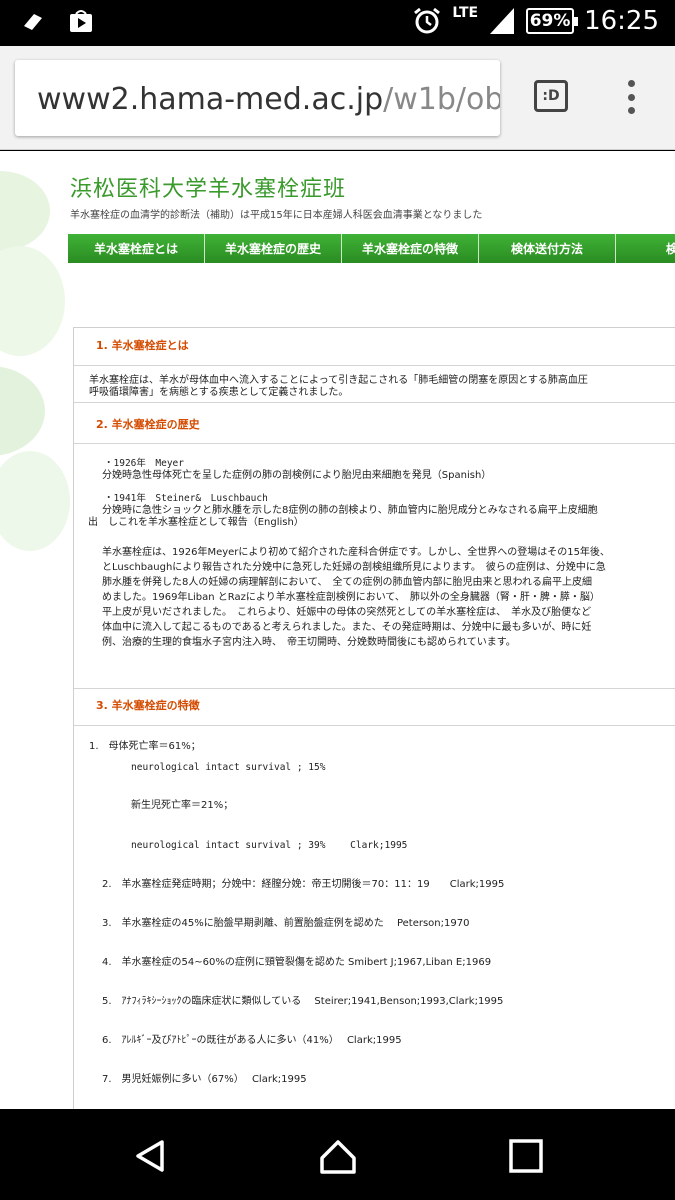 The height and width of the screenshot is (1200, 675). What do you see at coordinates (136, 248) in the screenshot?
I see `nav-item-overview: 羊水塞栓症とは` at bounding box center [136, 248].